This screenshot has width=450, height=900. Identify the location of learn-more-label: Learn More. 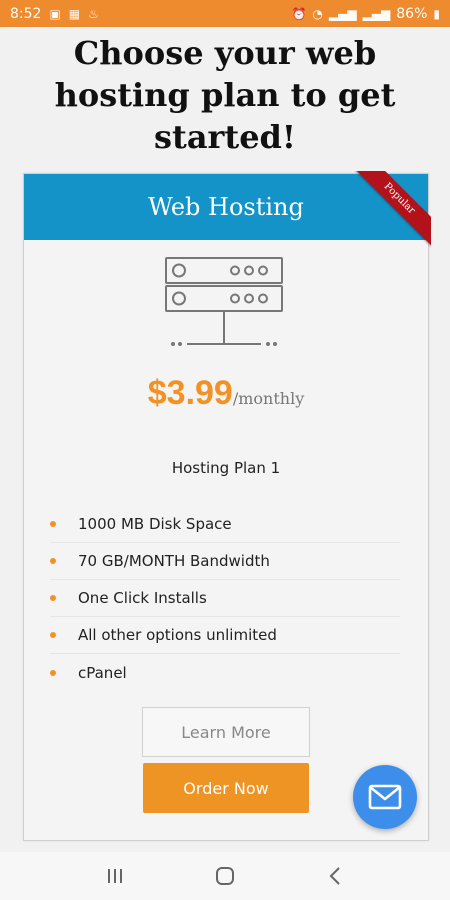
(226, 732).